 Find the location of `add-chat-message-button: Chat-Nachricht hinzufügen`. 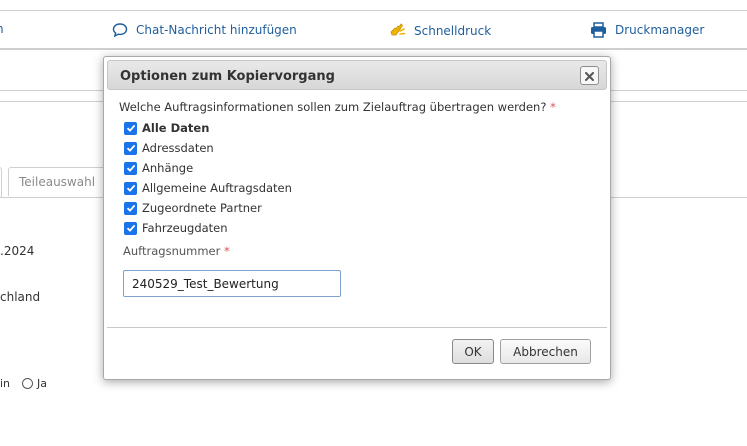

add-chat-message-button: Chat-Nachricht hinzufügen is located at coordinates (204, 30).